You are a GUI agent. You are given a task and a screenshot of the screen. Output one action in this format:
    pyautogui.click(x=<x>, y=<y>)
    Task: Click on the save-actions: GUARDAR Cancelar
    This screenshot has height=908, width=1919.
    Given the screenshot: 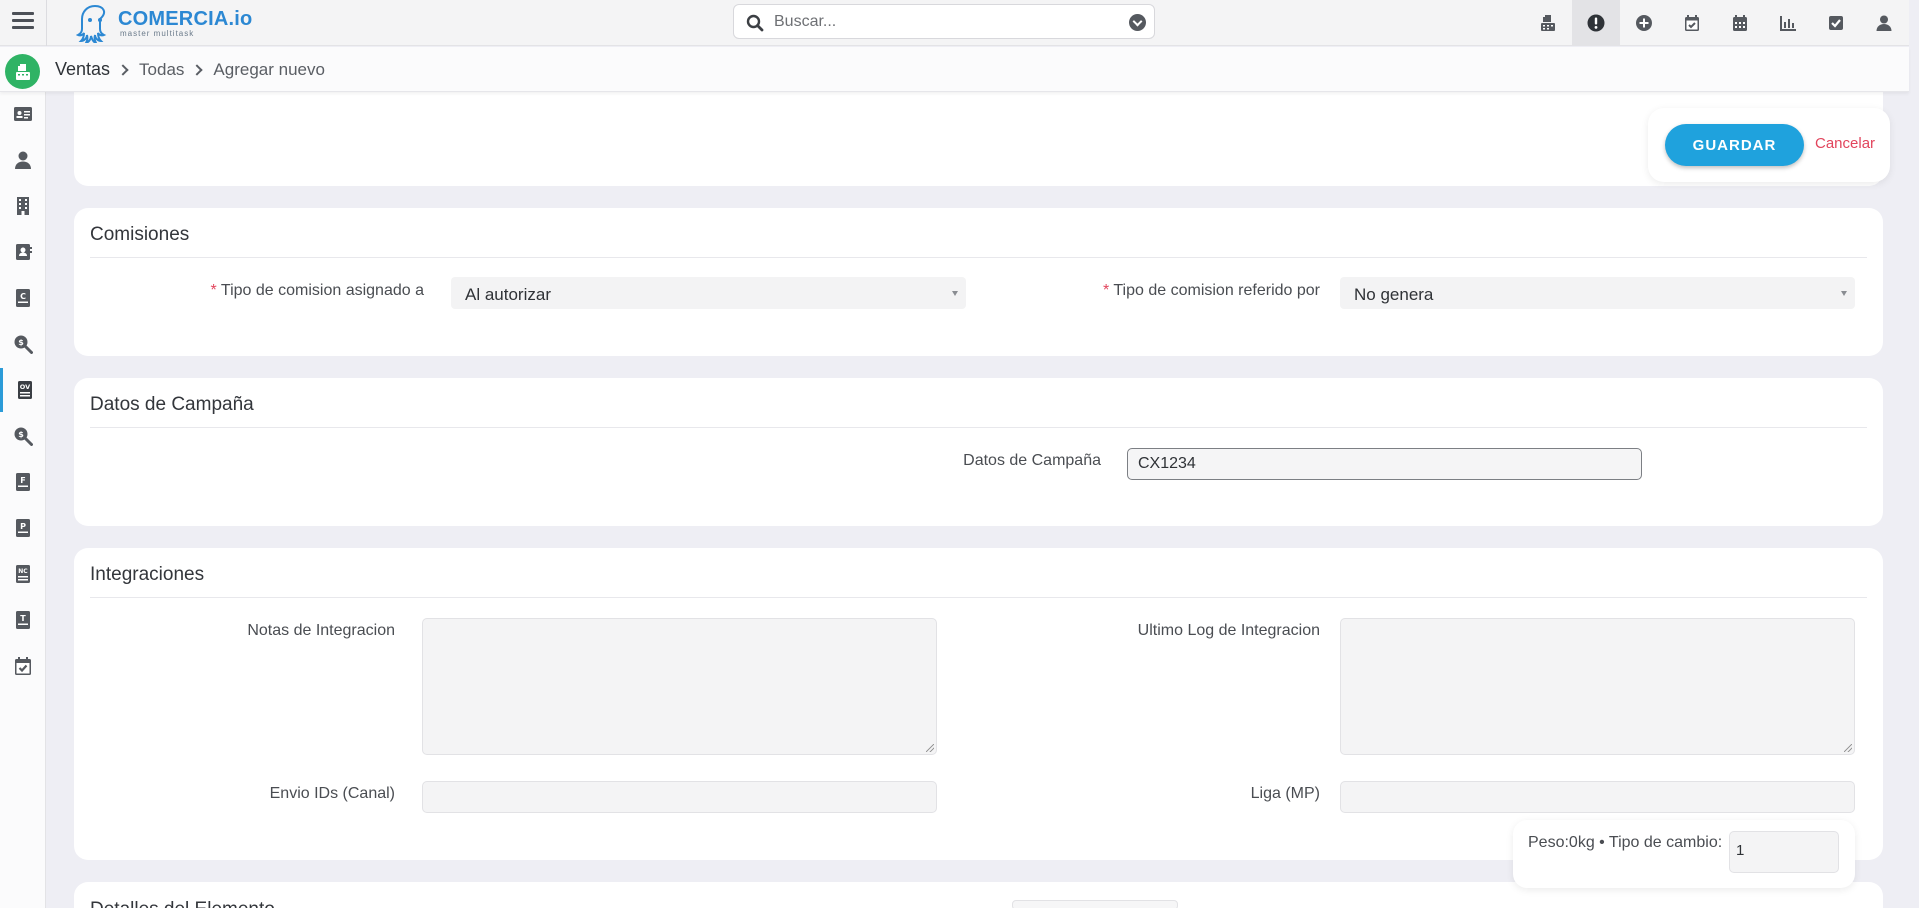 What is the action you would take?
    pyautogui.click(x=1769, y=145)
    